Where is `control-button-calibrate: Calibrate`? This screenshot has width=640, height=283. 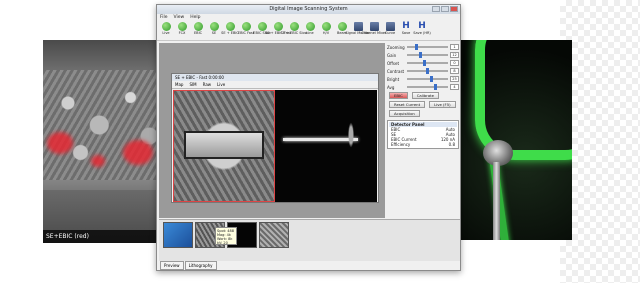 control-button-calibrate: Calibrate is located at coordinates (425, 95).